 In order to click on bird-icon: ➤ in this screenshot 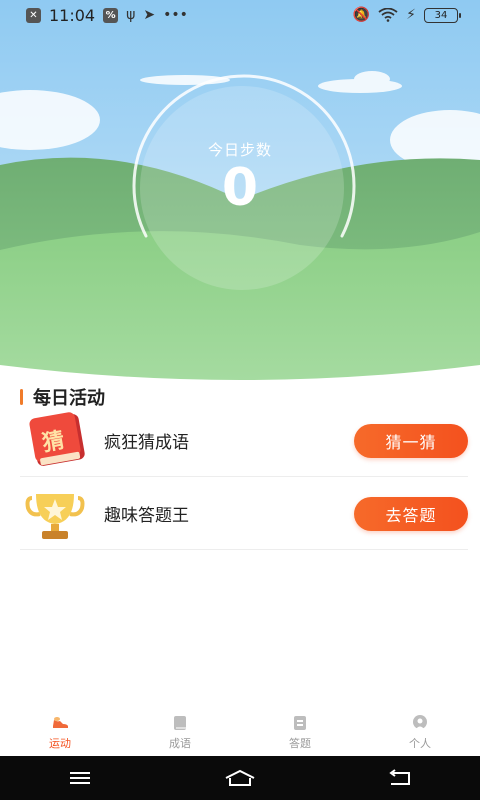, I will do `click(149, 15)`.